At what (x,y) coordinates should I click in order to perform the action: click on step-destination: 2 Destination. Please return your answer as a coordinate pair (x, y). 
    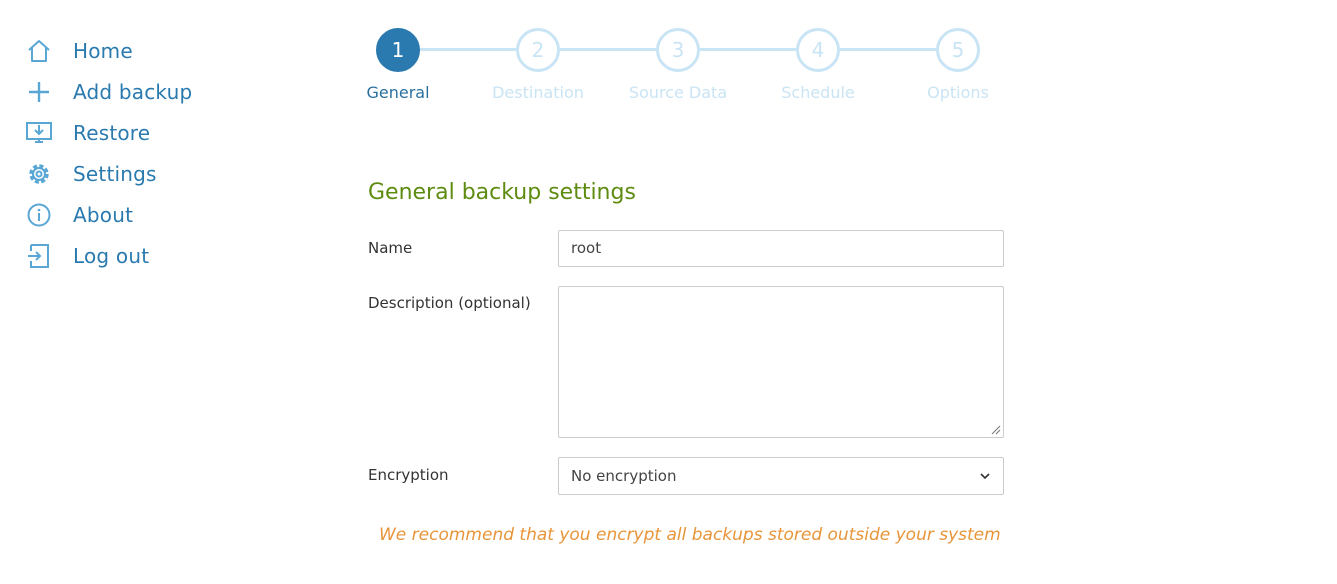
    Looking at the image, I should click on (538, 65).